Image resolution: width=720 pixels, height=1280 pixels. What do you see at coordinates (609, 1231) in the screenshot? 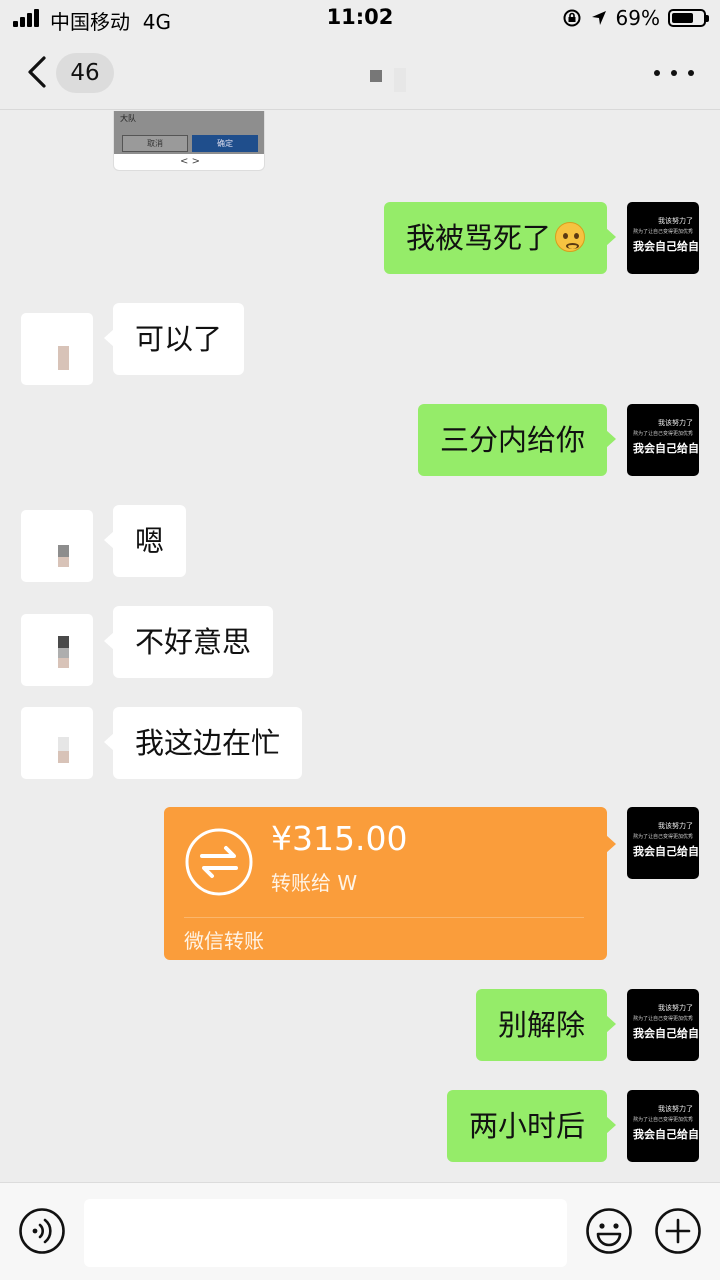
I see `emoji-picker-icon` at bounding box center [609, 1231].